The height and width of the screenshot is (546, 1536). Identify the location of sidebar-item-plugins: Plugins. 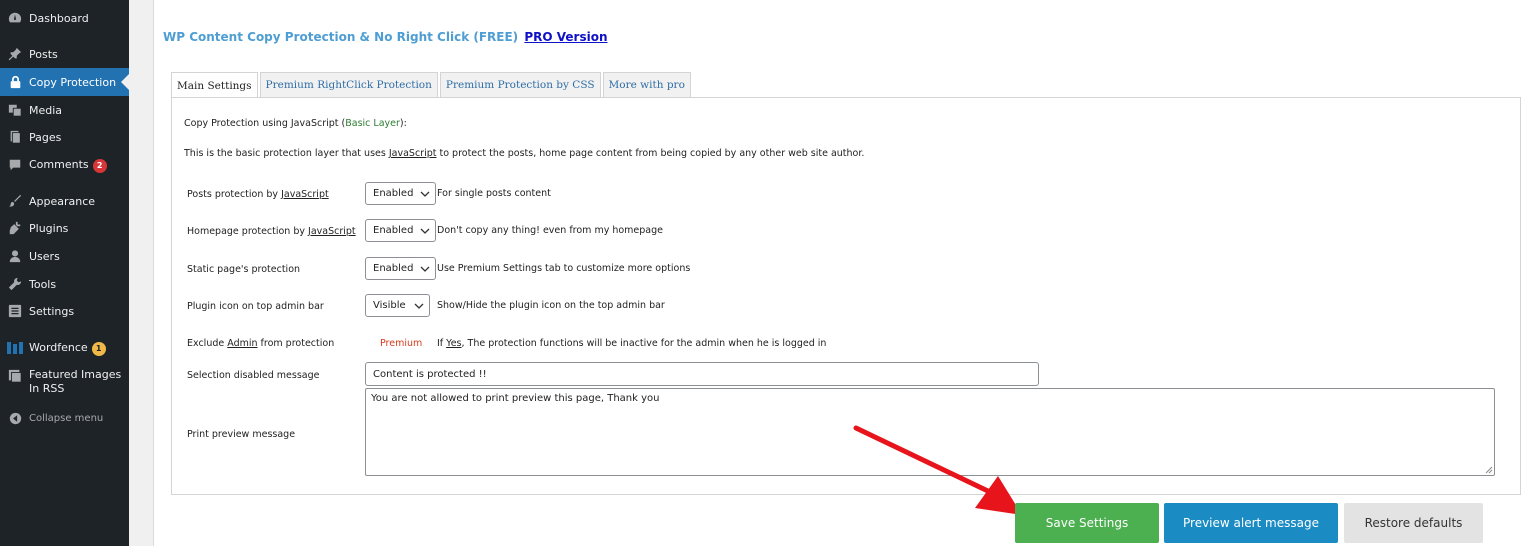
(64, 228).